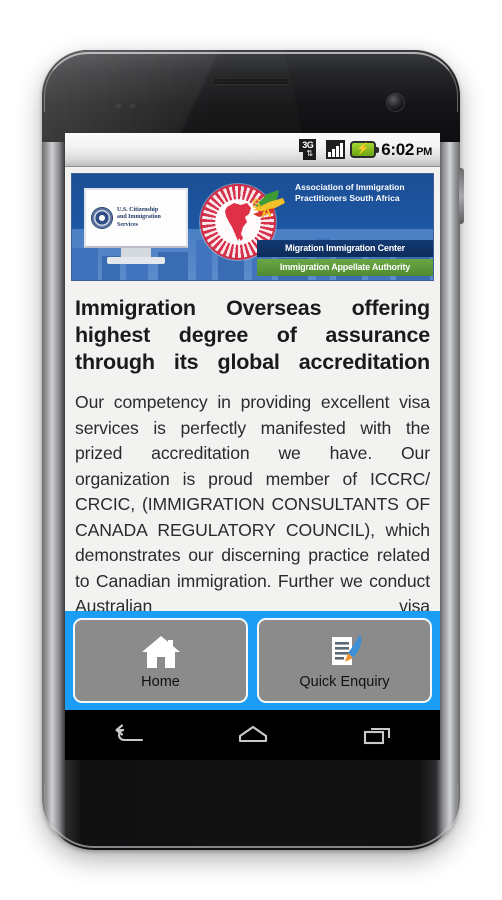  Describe the element at coordinates (136, 252) in the screenshot. I see `monitor-stand` at that location.